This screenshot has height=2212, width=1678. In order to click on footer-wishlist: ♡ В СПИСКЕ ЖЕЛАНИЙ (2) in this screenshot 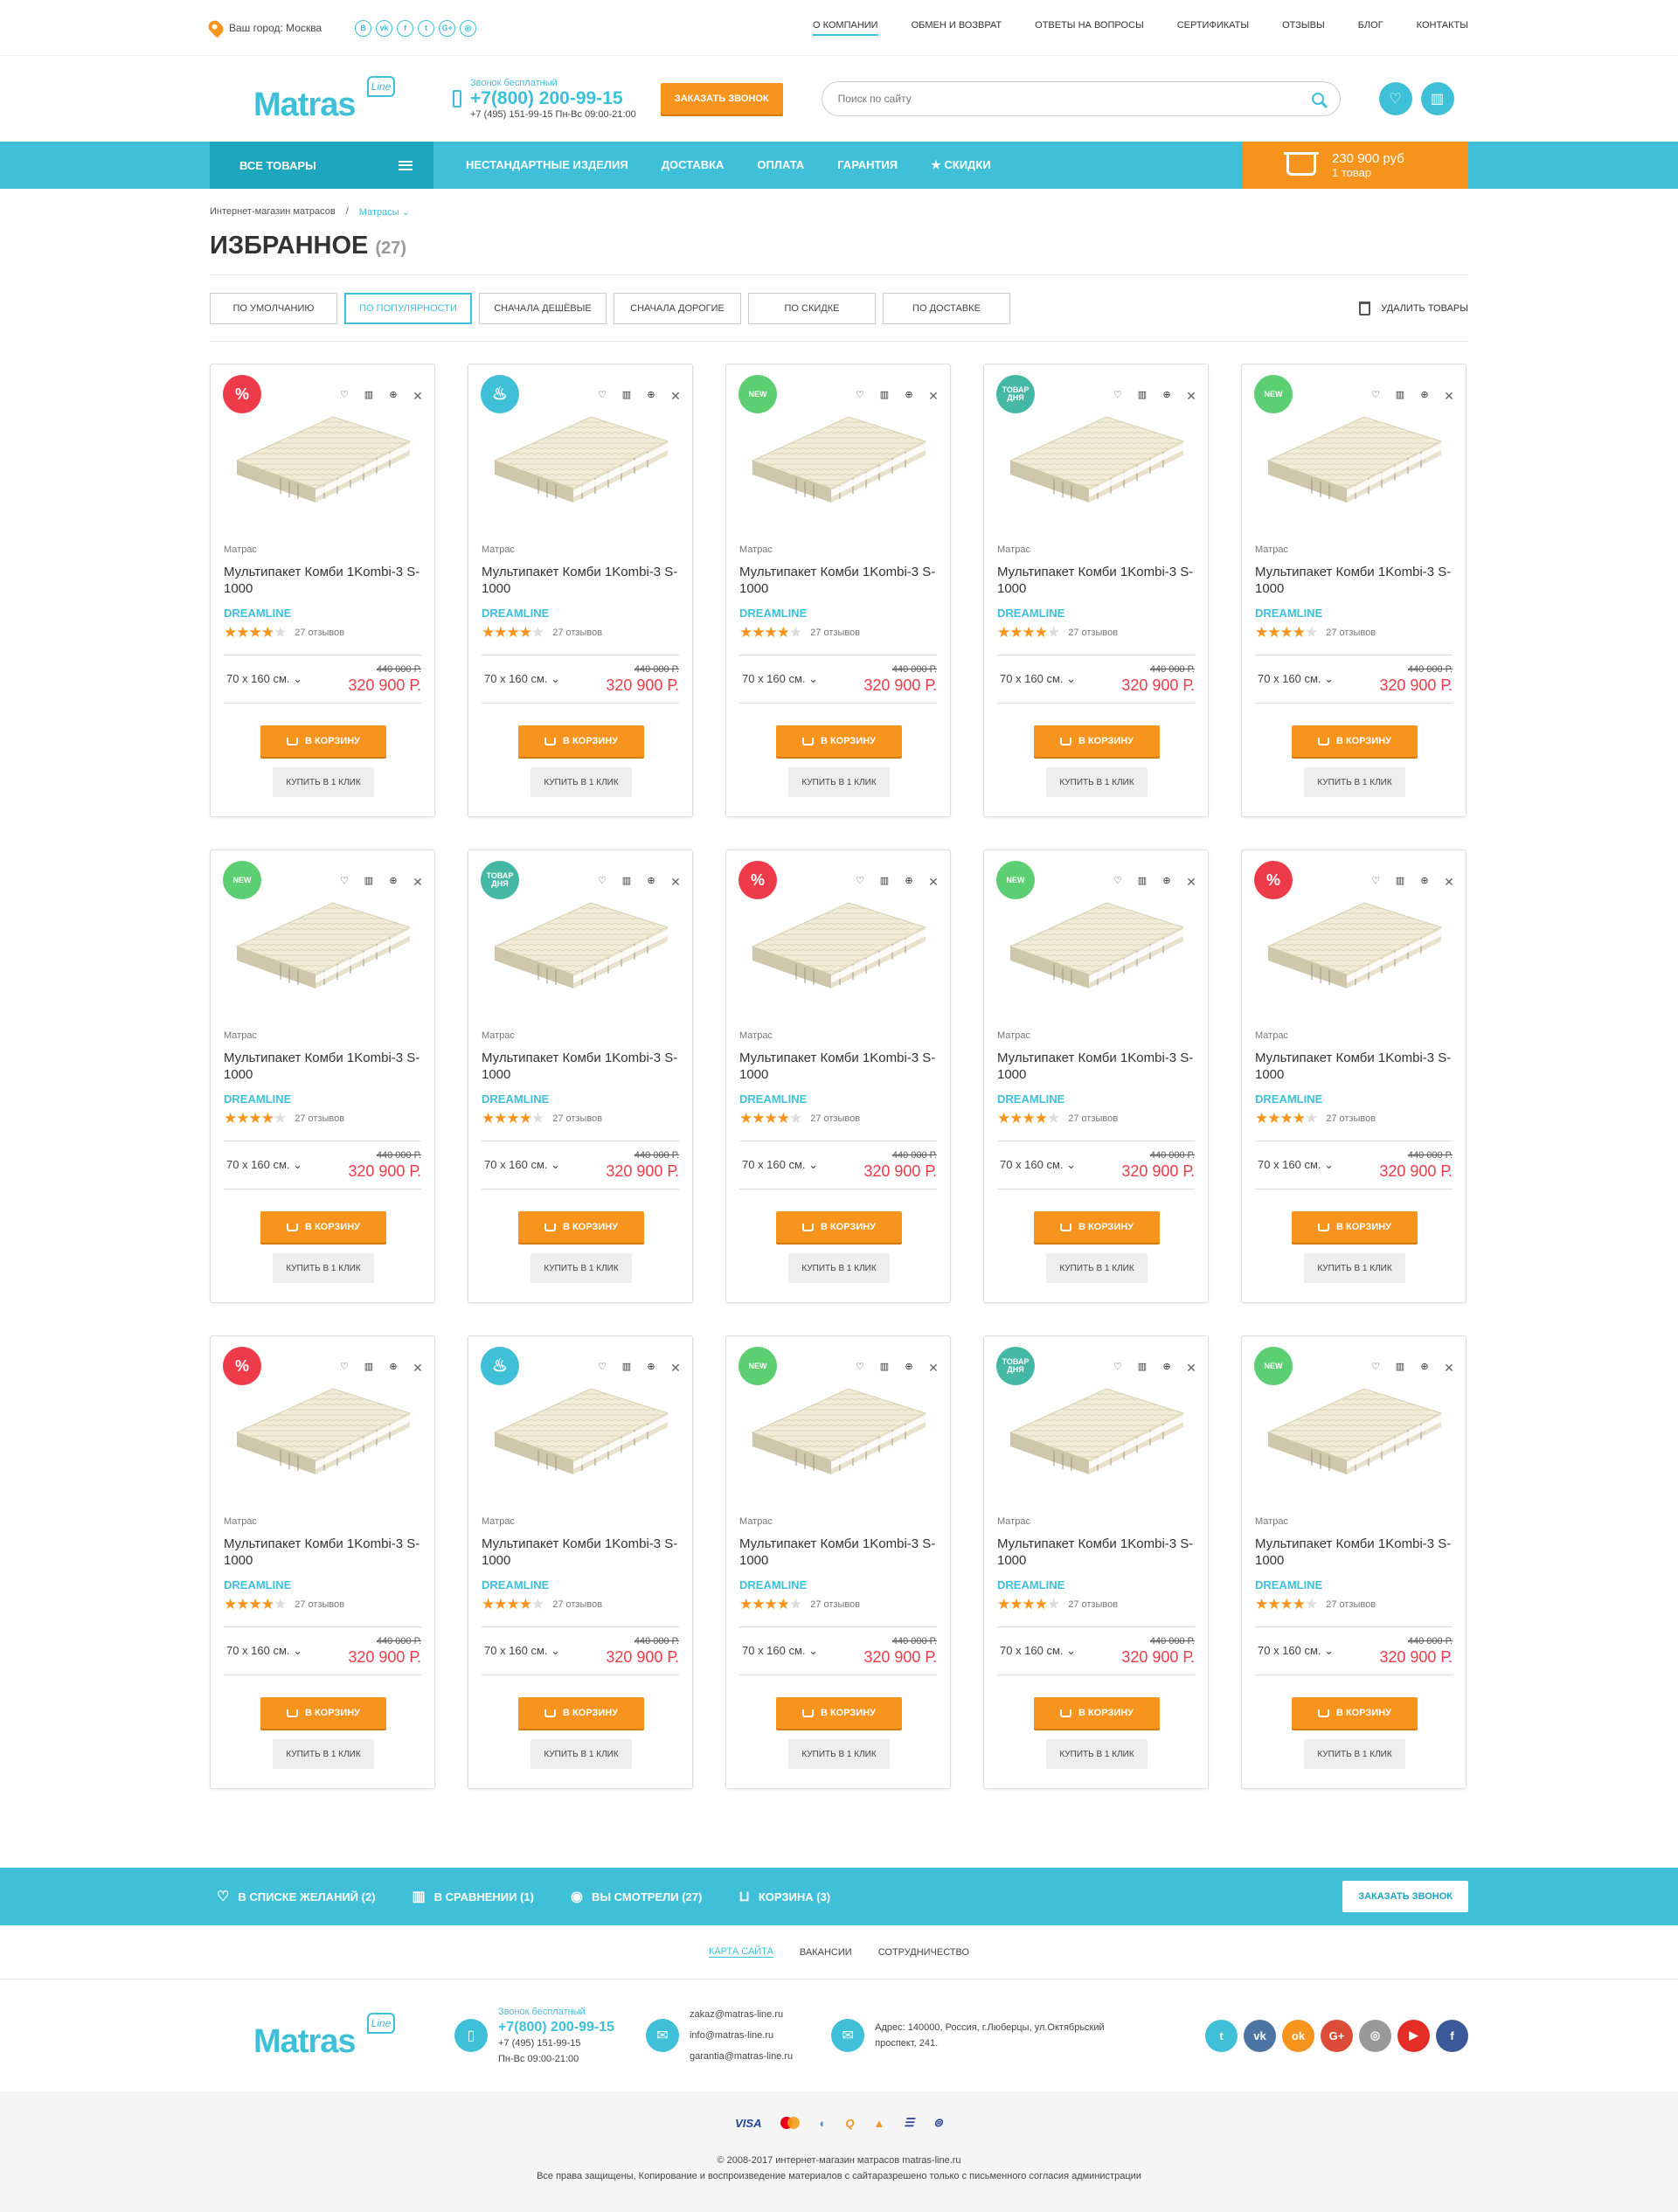, I will do `click(296, 1896)`.